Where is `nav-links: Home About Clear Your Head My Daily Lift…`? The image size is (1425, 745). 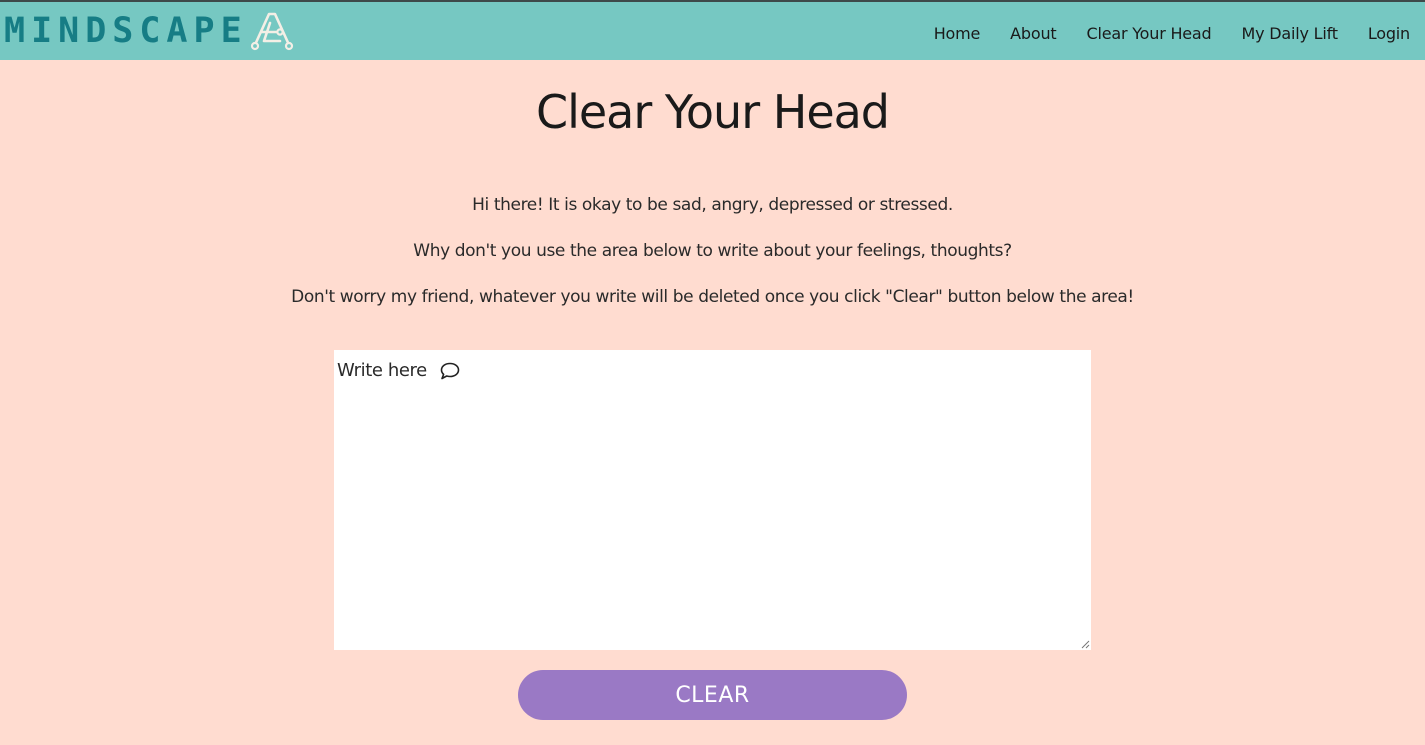 nav-links: Home About Clear Your Head My Daily Lift… is located at coordinates (1157, 33).